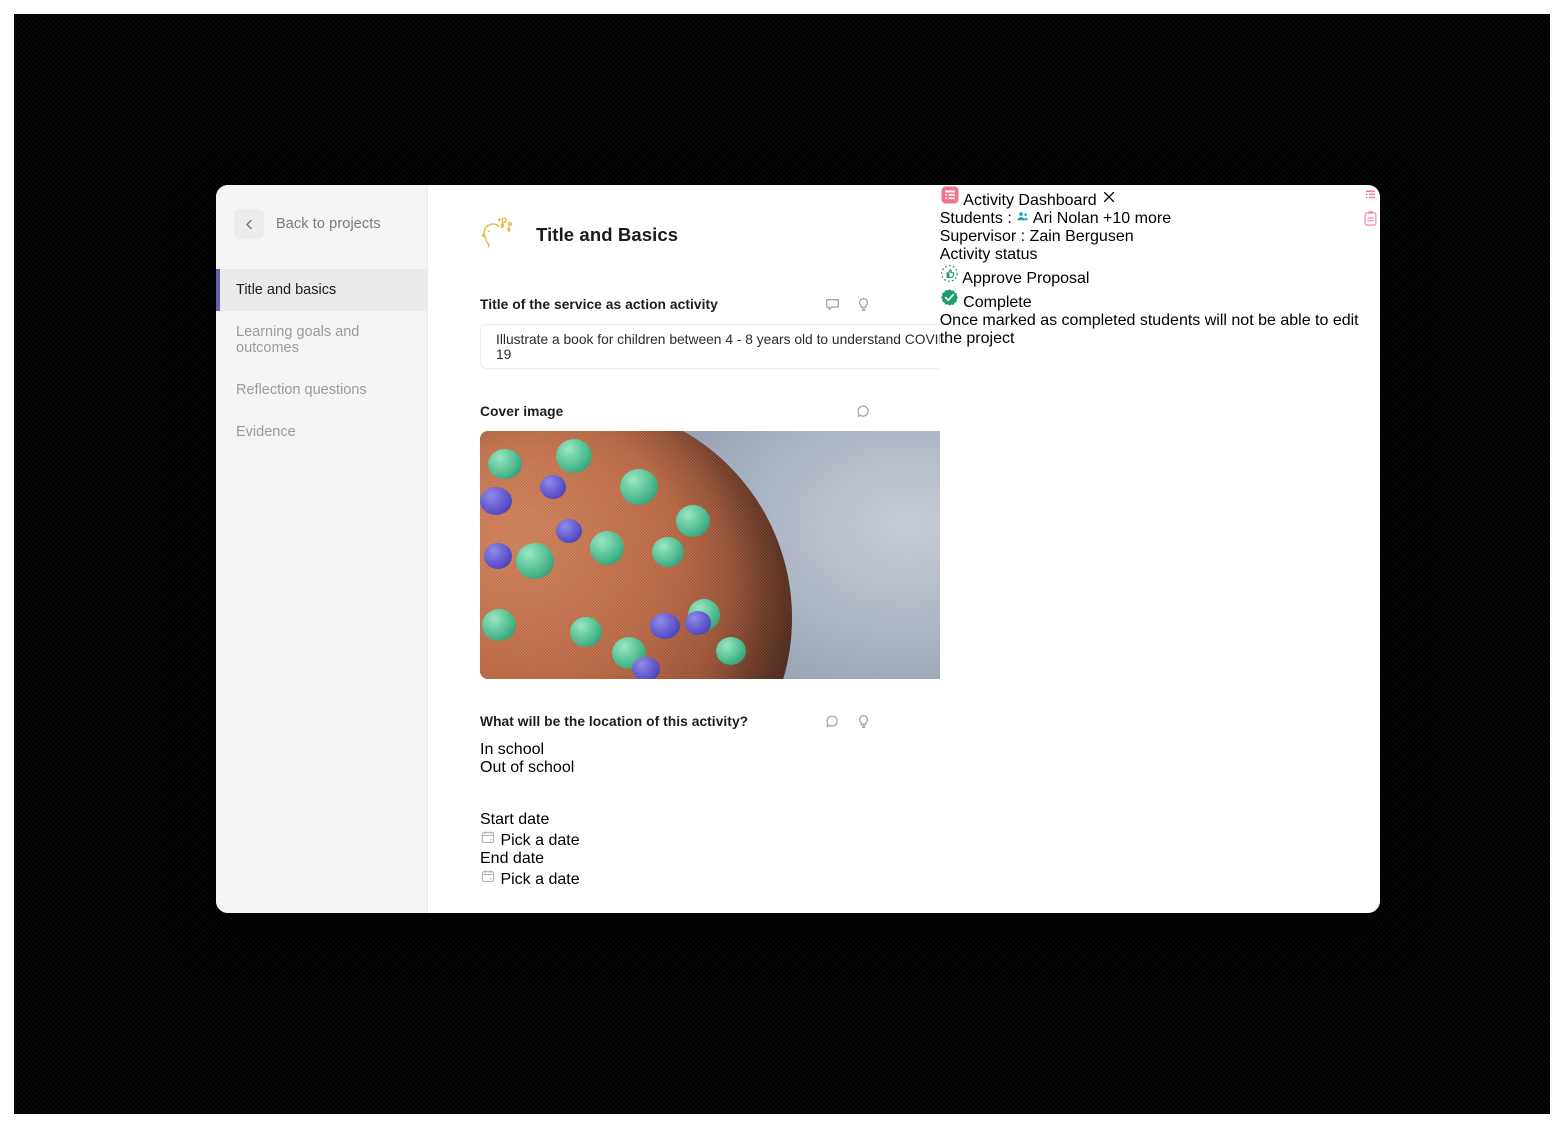  Describe the element at coordinates (328, 224) in the screenshot. I see `back-to-projects-label: Back to projects` at that location.